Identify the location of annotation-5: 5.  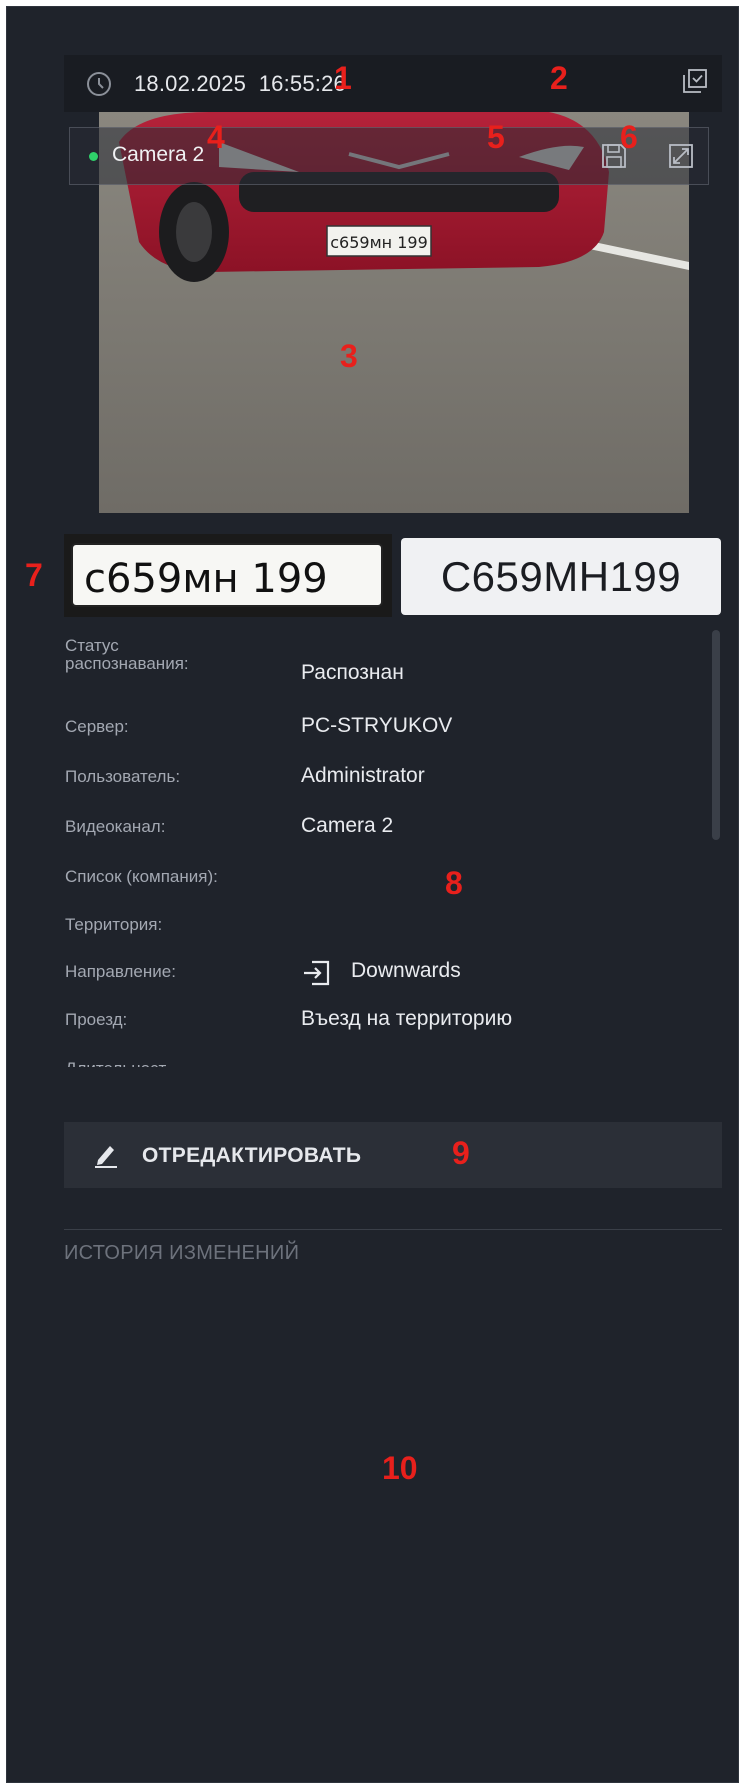
(496, 137).